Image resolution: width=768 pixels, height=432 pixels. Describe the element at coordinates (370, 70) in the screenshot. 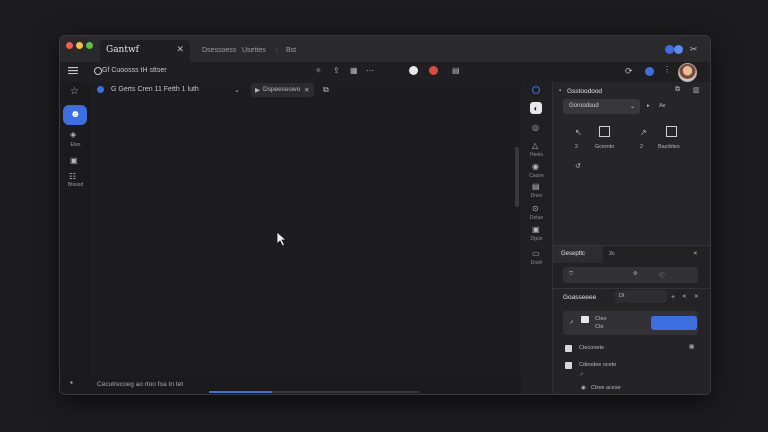

I see `more-icon: ⋯` at that location.